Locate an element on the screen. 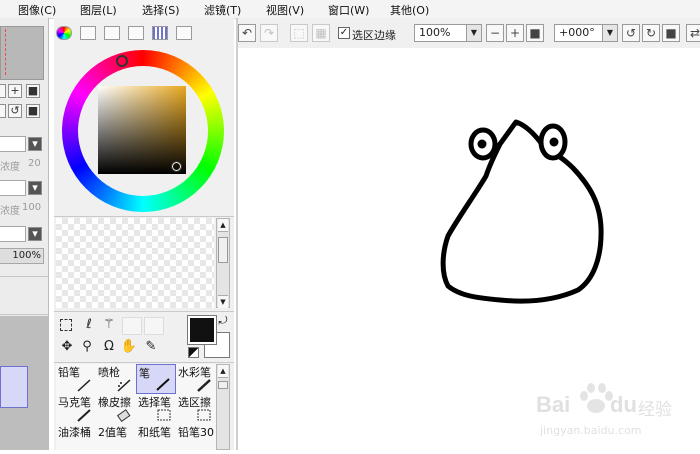 The width and height of the screenshot is (700, 454). rotate-cw-button: ↻ is located at coordinates (651, 33).